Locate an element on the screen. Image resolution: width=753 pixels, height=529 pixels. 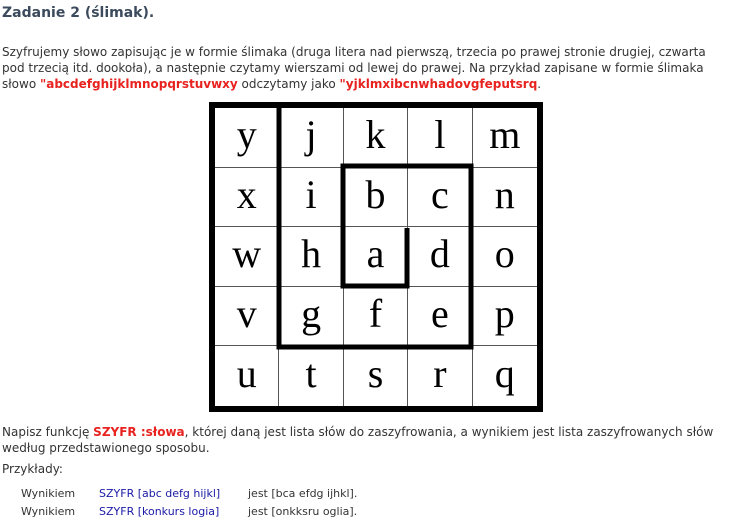
grid-cell: w is located at coordinates (247, 257).